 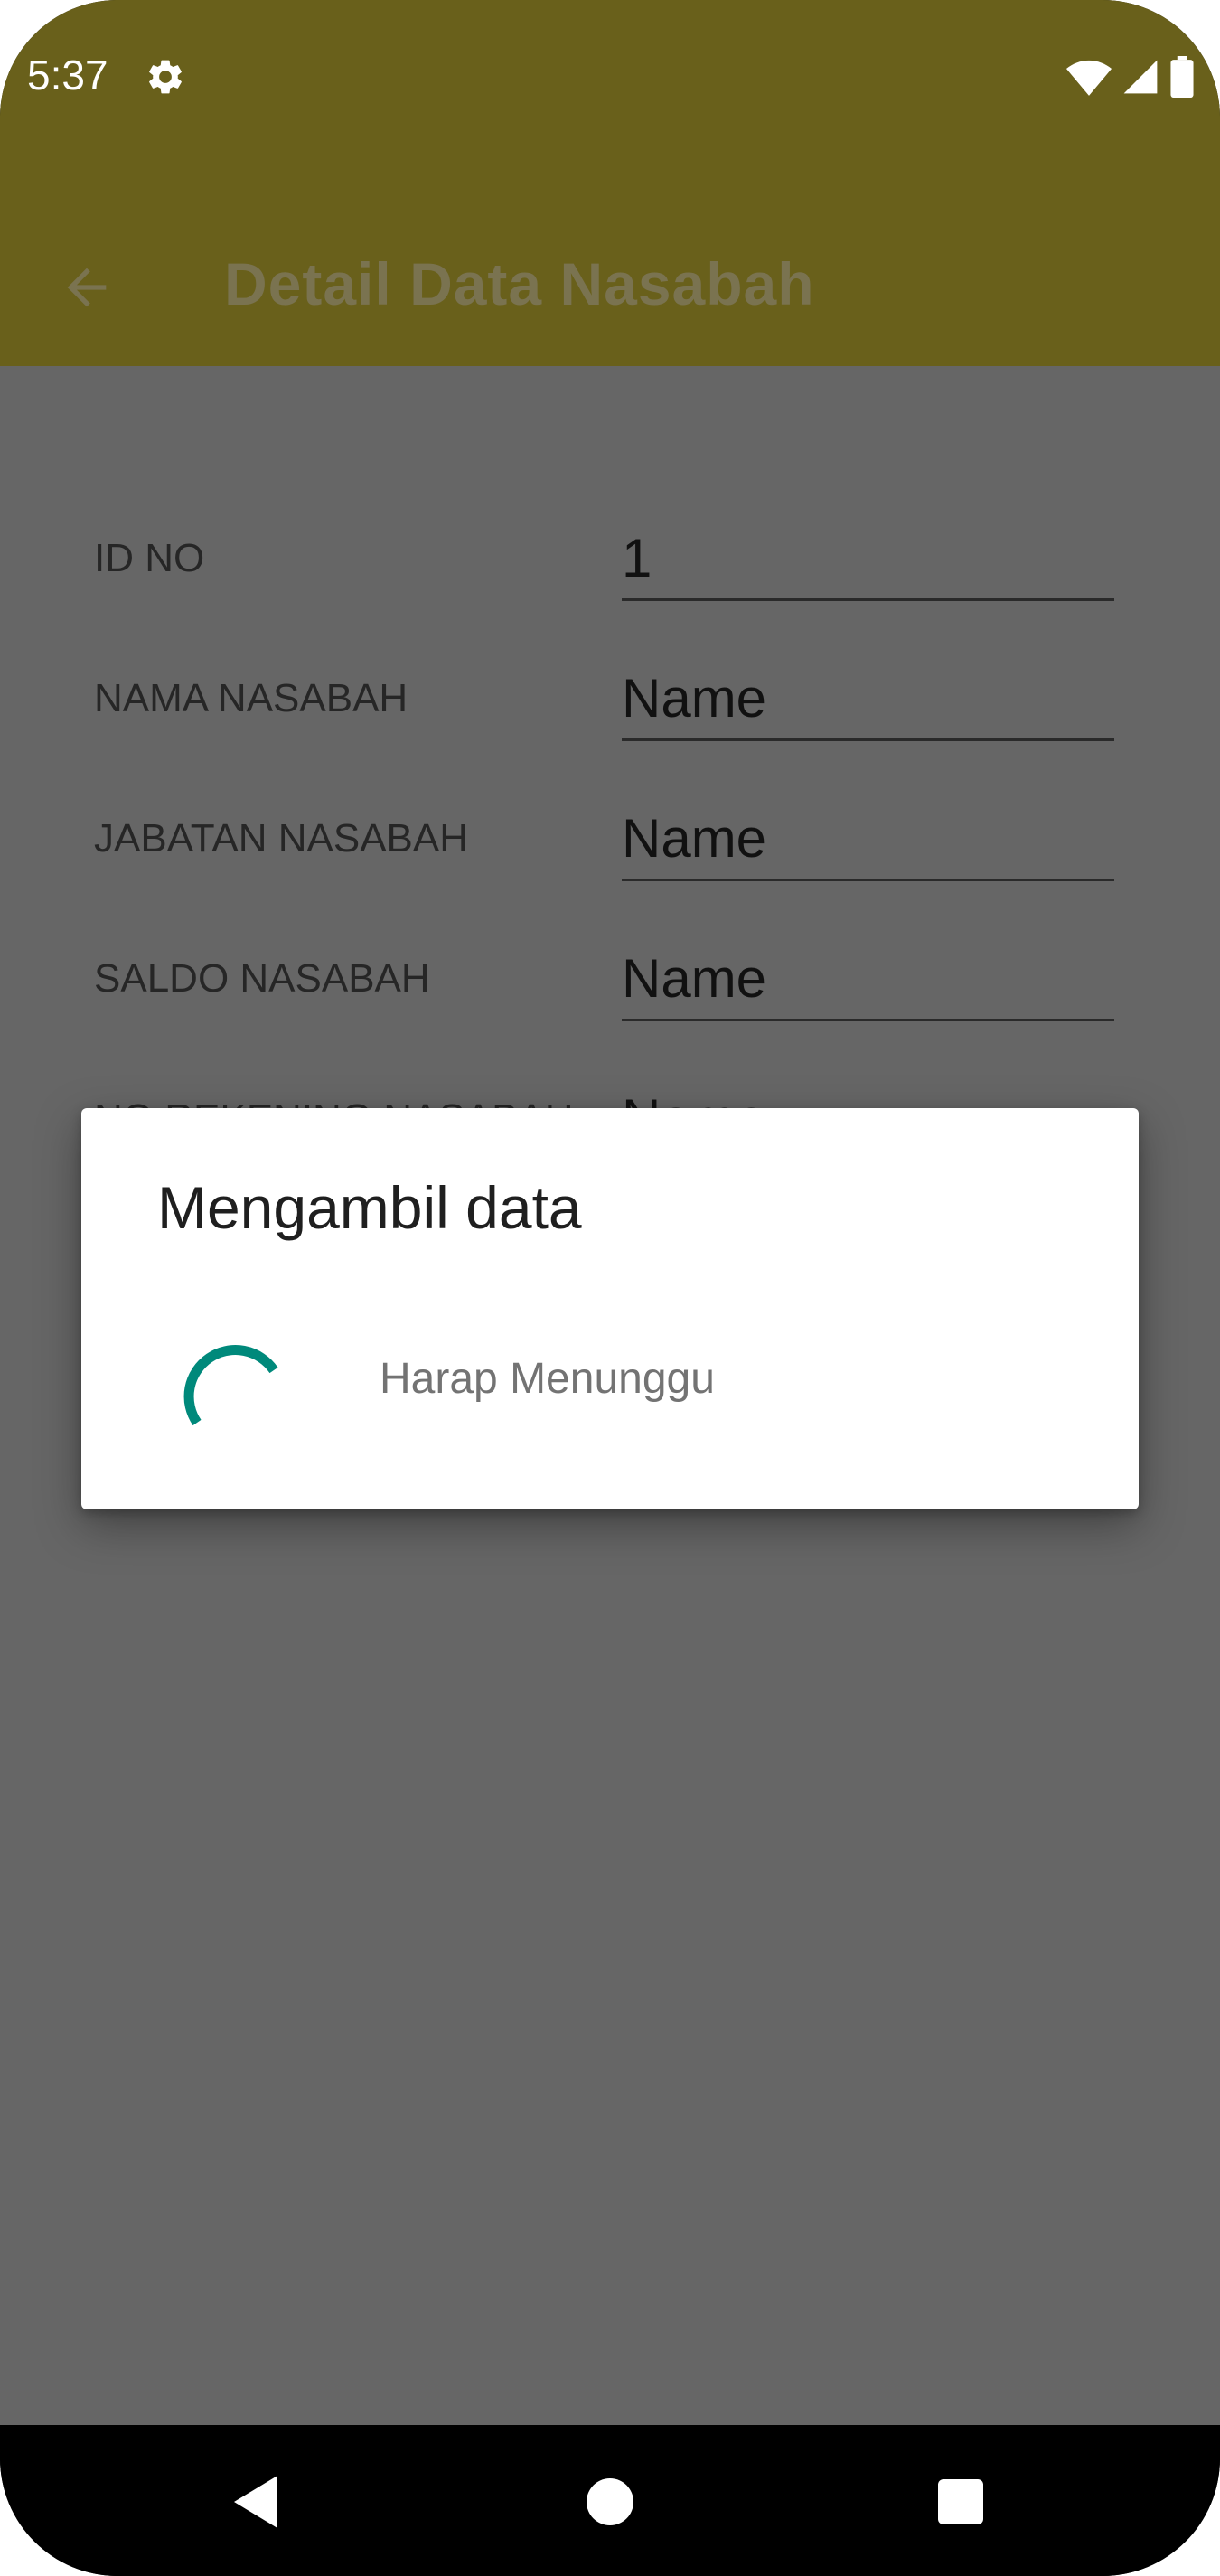 I want to click on top-area: 5:37 Detail Data Nasabah, so click(x=610, y=183).